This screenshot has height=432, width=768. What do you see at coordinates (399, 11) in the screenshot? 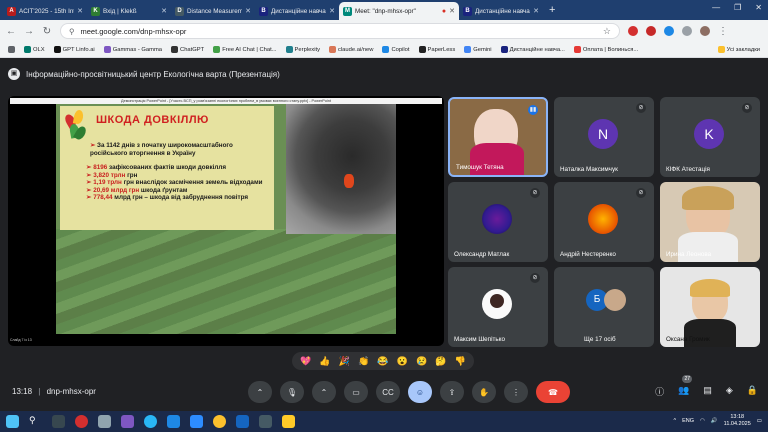
I see `tab-meet: M Meet: "dnp-mhsx-opr" ● ✕` at bounding box center [399, 11].